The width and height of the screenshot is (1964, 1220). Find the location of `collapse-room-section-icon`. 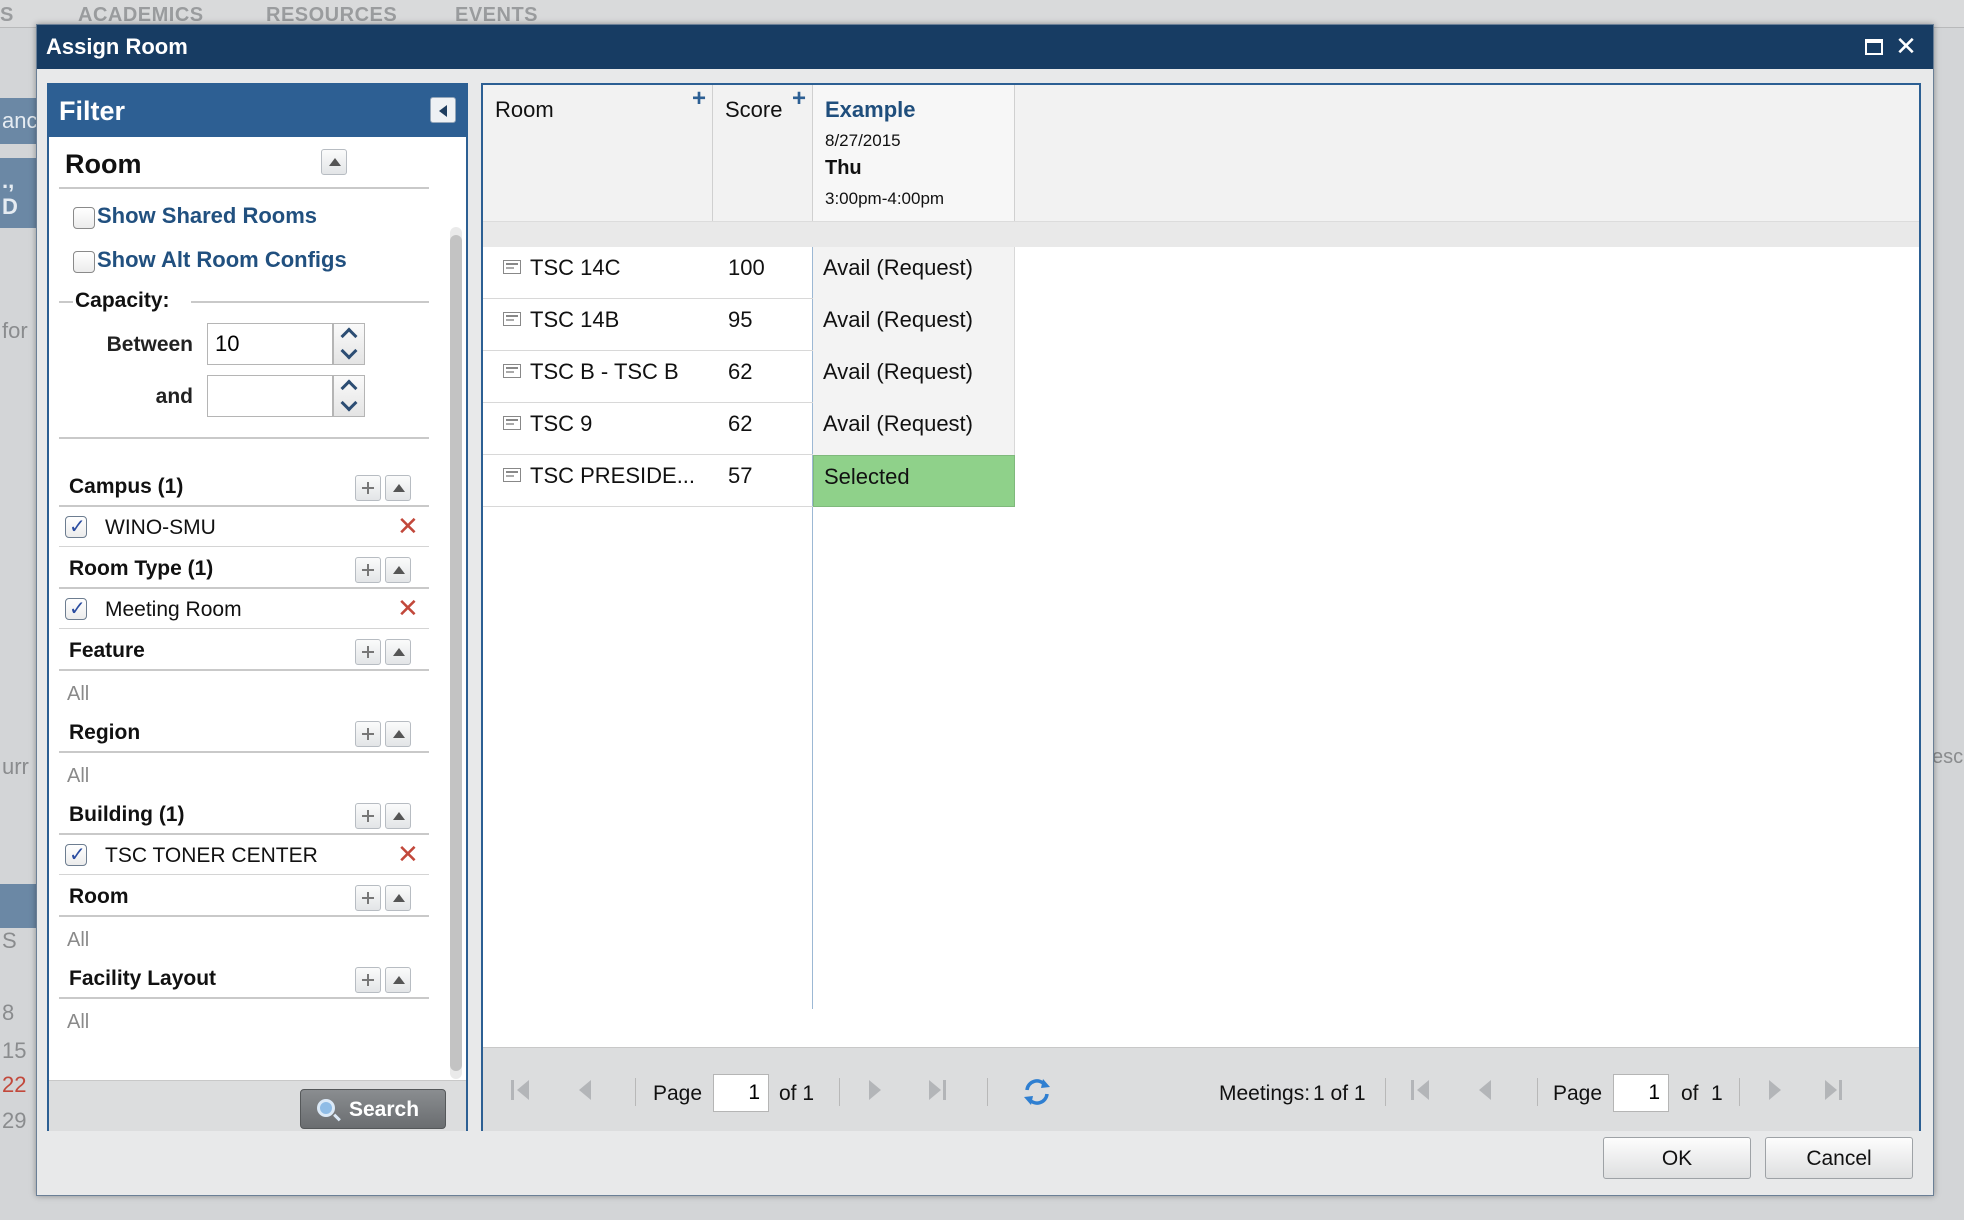

collapse-room-section-icon is located at coordinates (334, 162).